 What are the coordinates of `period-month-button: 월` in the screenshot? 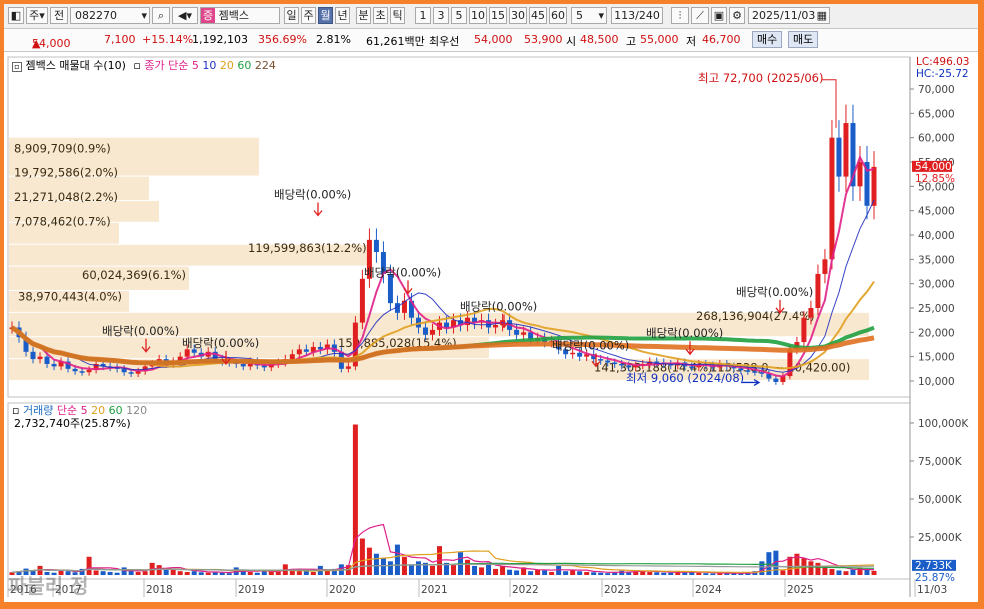 It's located at (325, 15).